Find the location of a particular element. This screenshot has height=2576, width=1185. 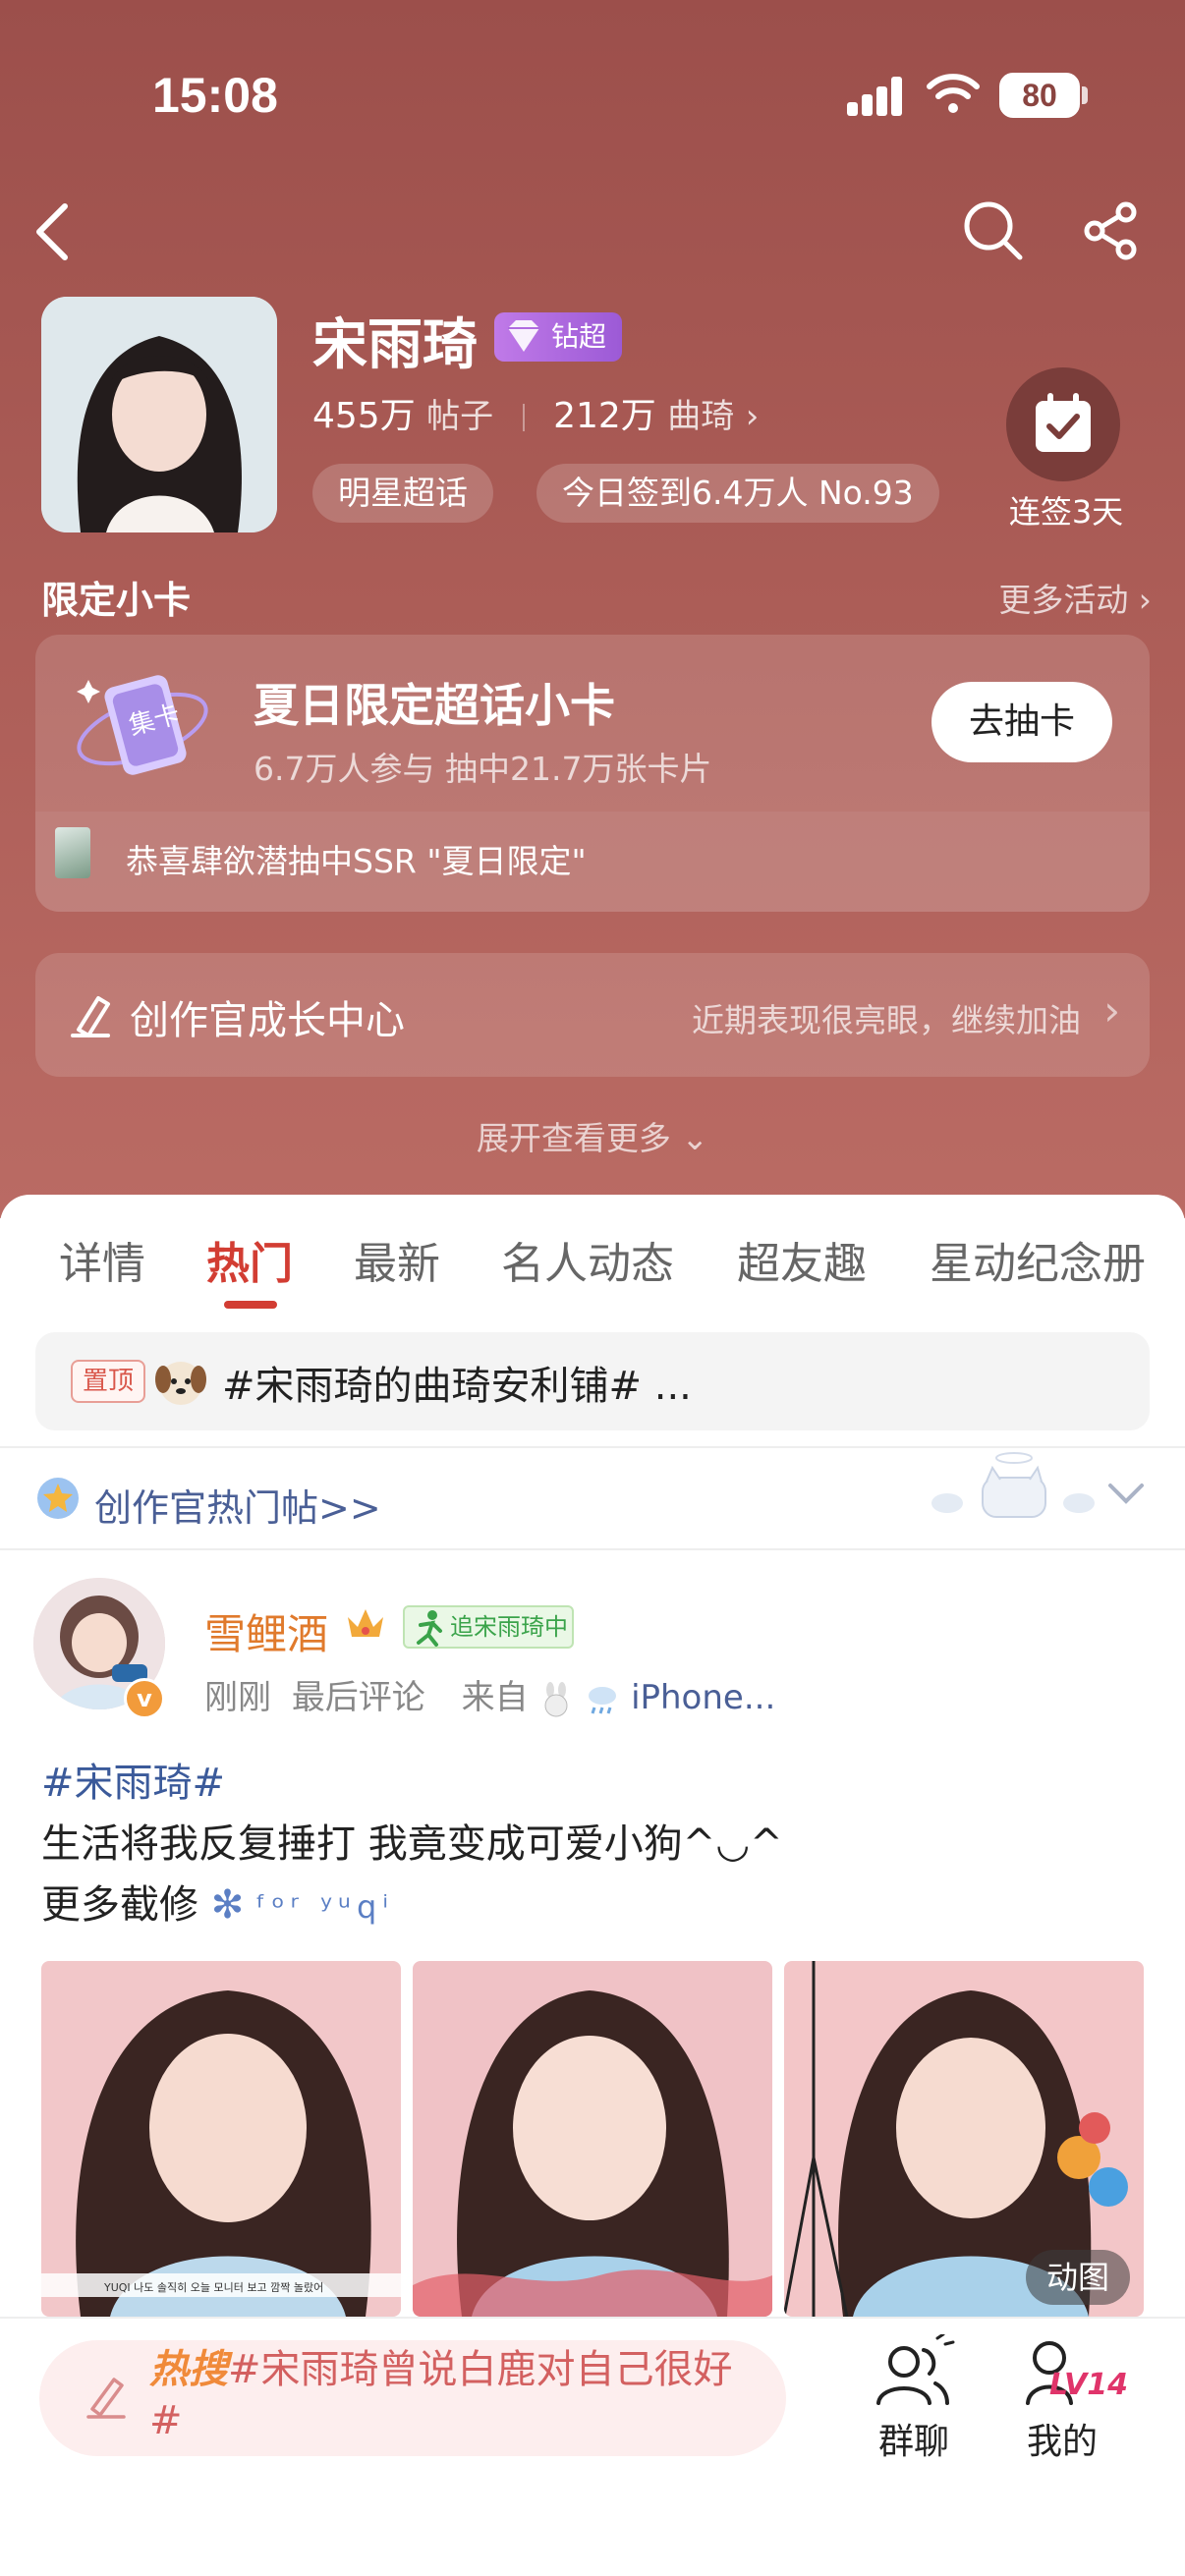

post-text-line2: 更多截修 ✻ ᶠᵒʳ ʸᵘqⁱ is located at coordinates (217, 1901).